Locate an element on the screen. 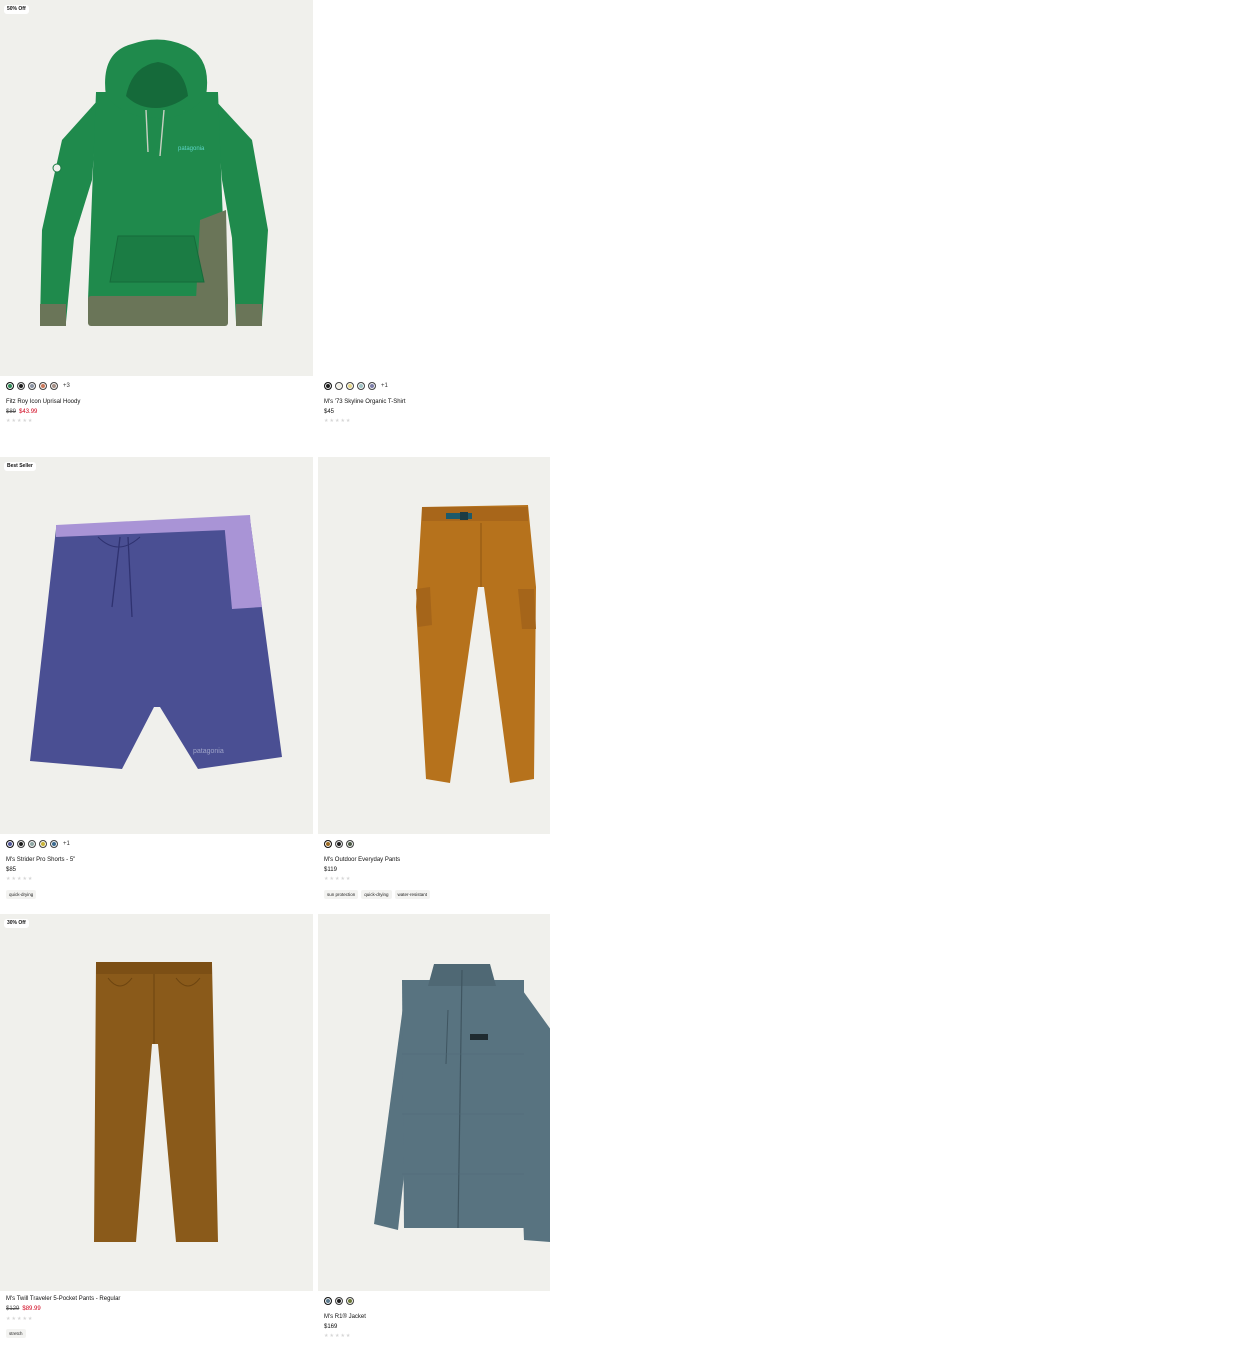 The width and height of the screenshot is (1250, 1346). product-price: $129 $89.99 is located at coordinates (23, 1309).